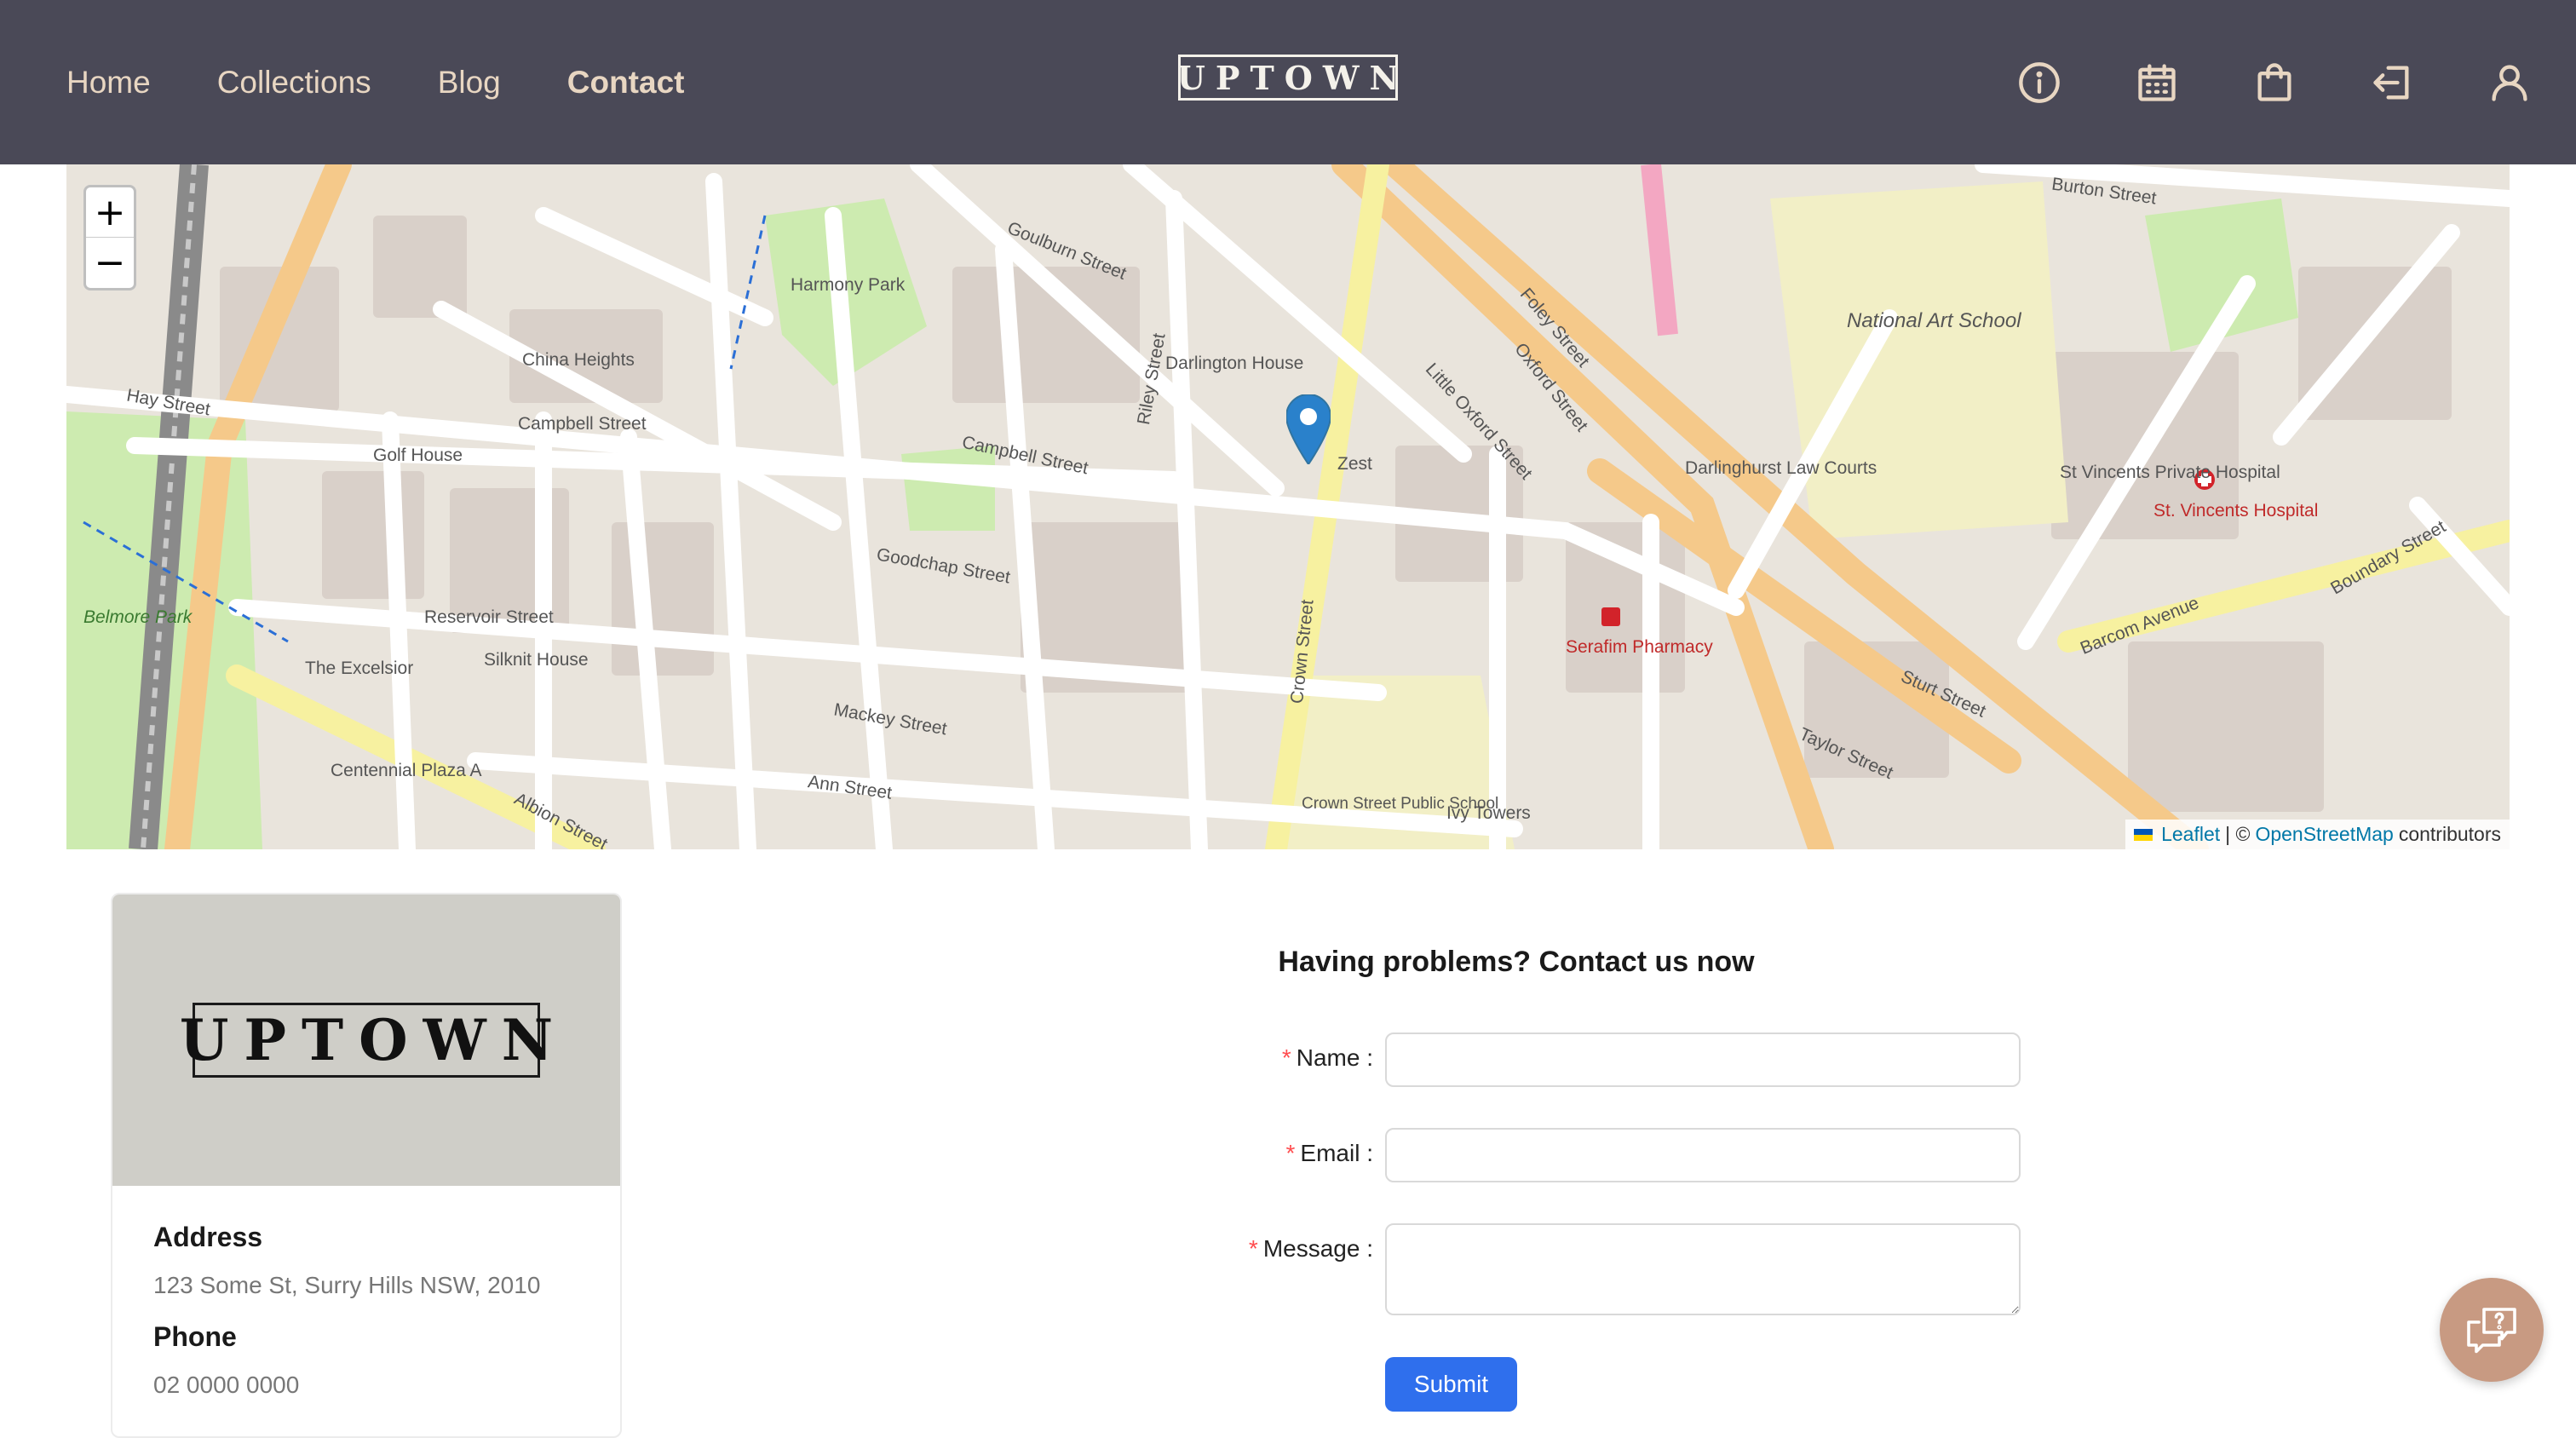 The image size is (2576, 1438). I want to click on leaflet-link: Leaflet, so click(2190, 834).